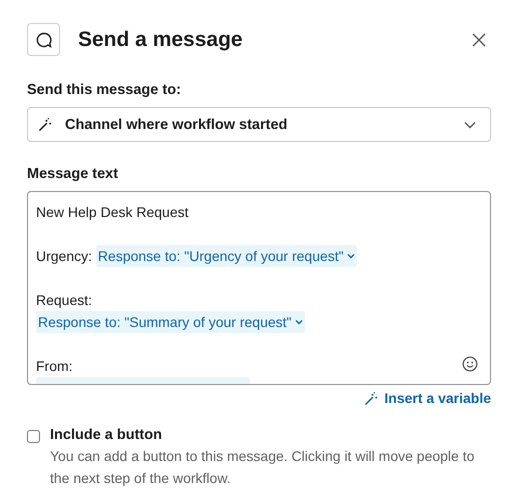 This screenshot has width=519, height=497. What do you see at coordinates (64, 300) in the screenshot?
I see `message-text: Request:` at bounding box center [64, 300].